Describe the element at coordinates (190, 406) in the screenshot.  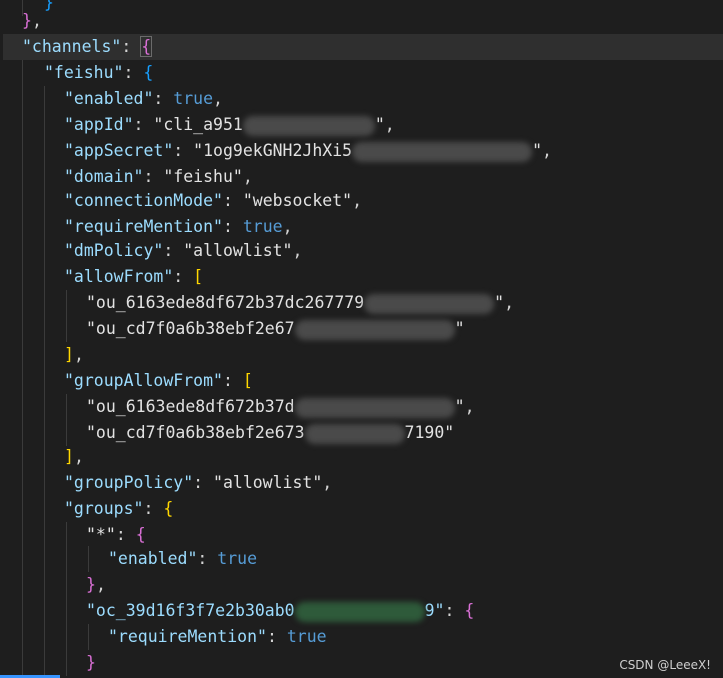
I see `code-token: "ou_6163ede8df672b37d` at that location.